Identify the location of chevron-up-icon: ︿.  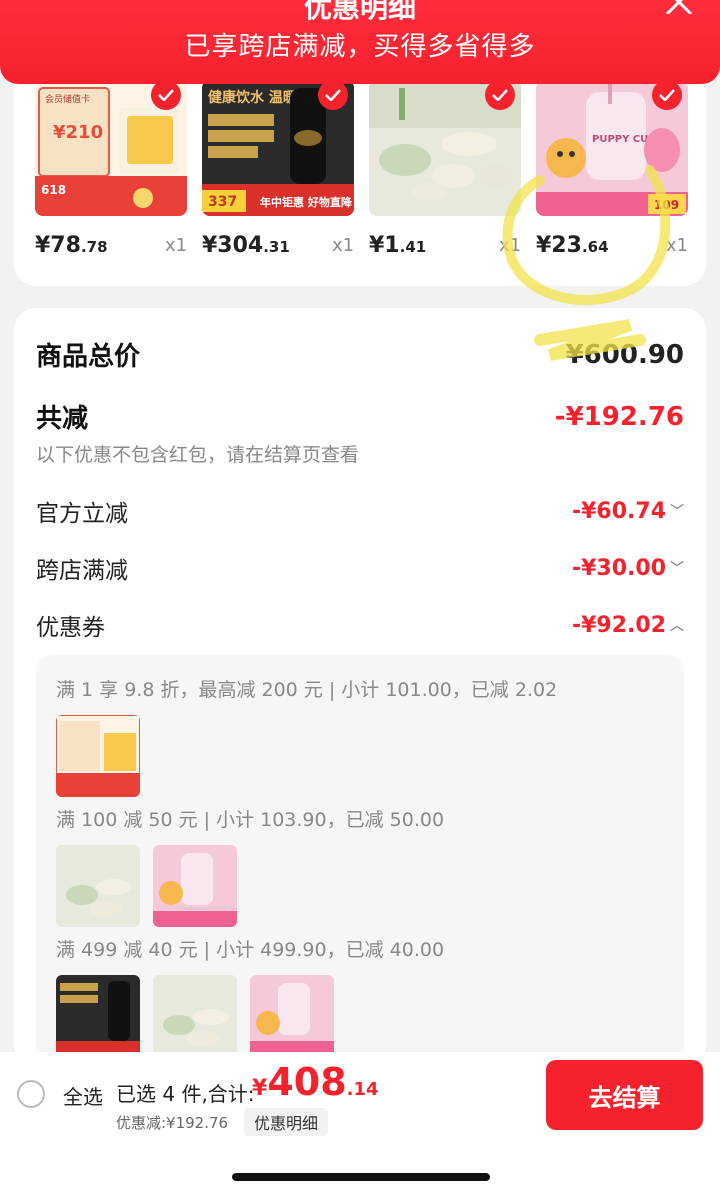
(677, 625).